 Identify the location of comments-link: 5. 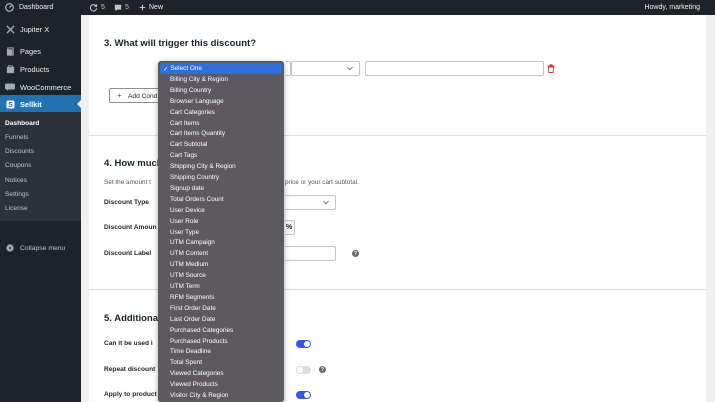
(121, 7).